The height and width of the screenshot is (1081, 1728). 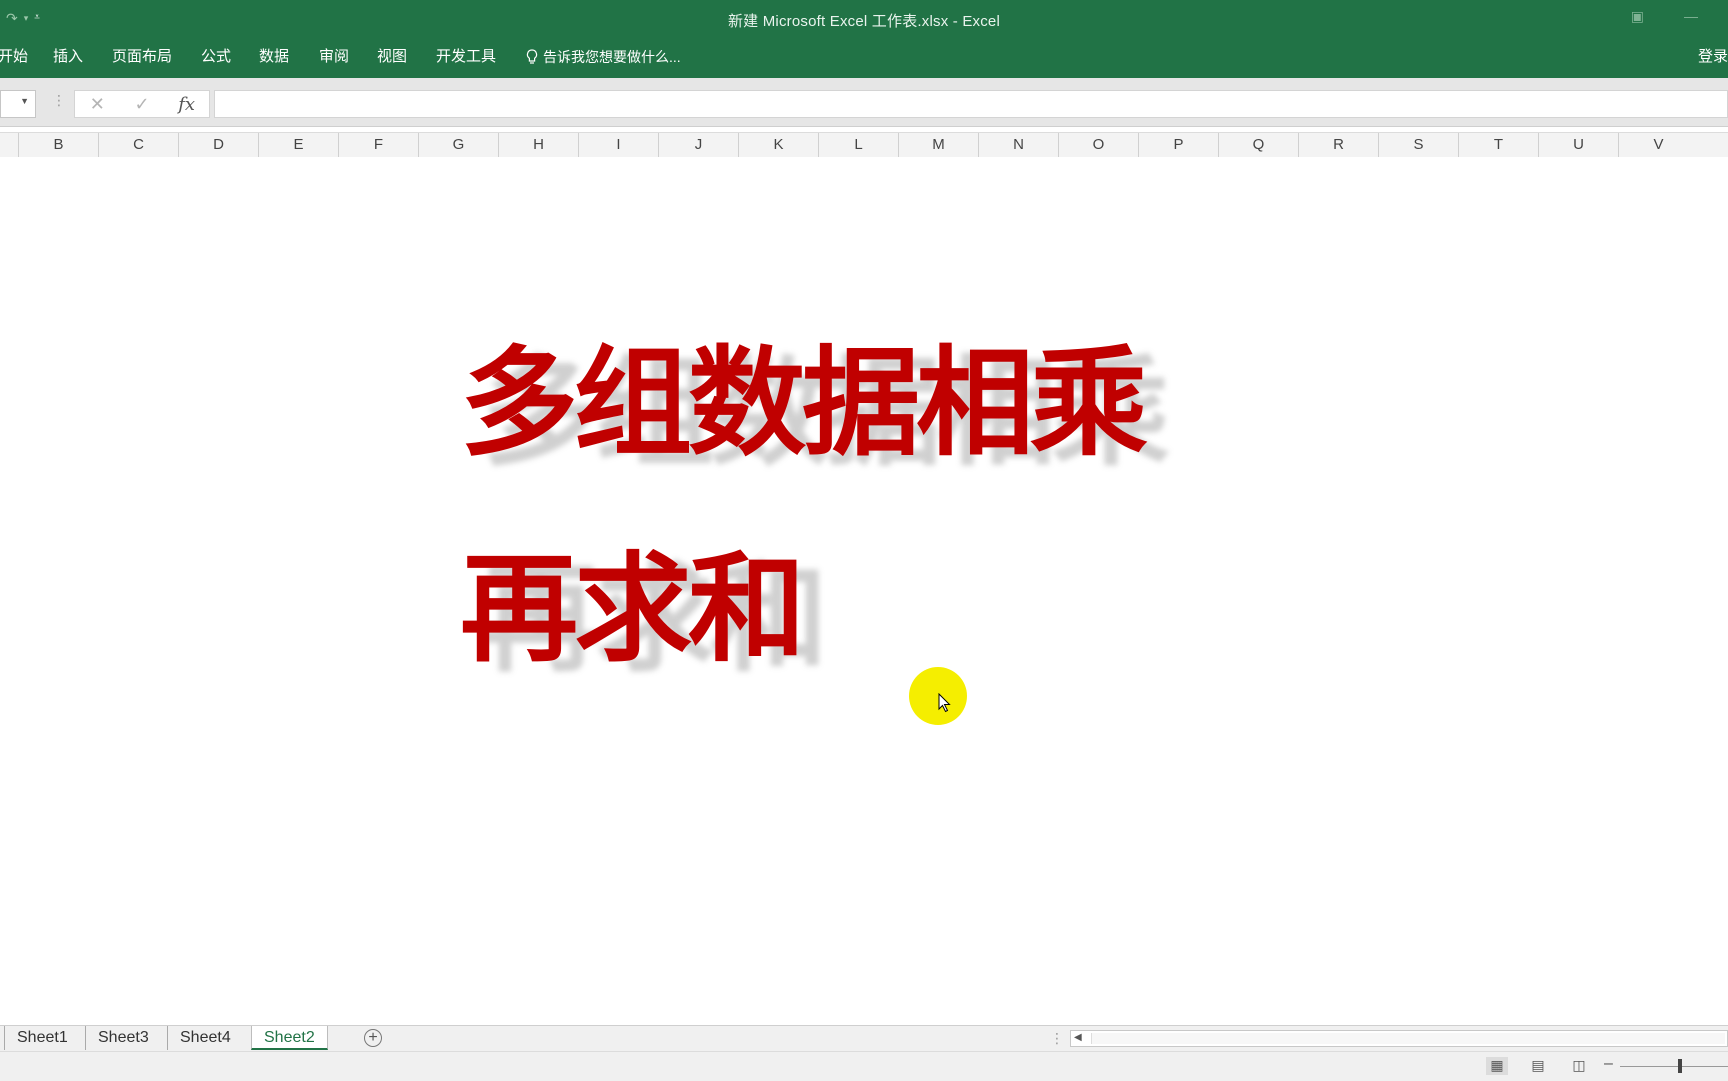 I want to click on sheet-tab-sheet2: Sheet2, so click(x=289, y=1038).